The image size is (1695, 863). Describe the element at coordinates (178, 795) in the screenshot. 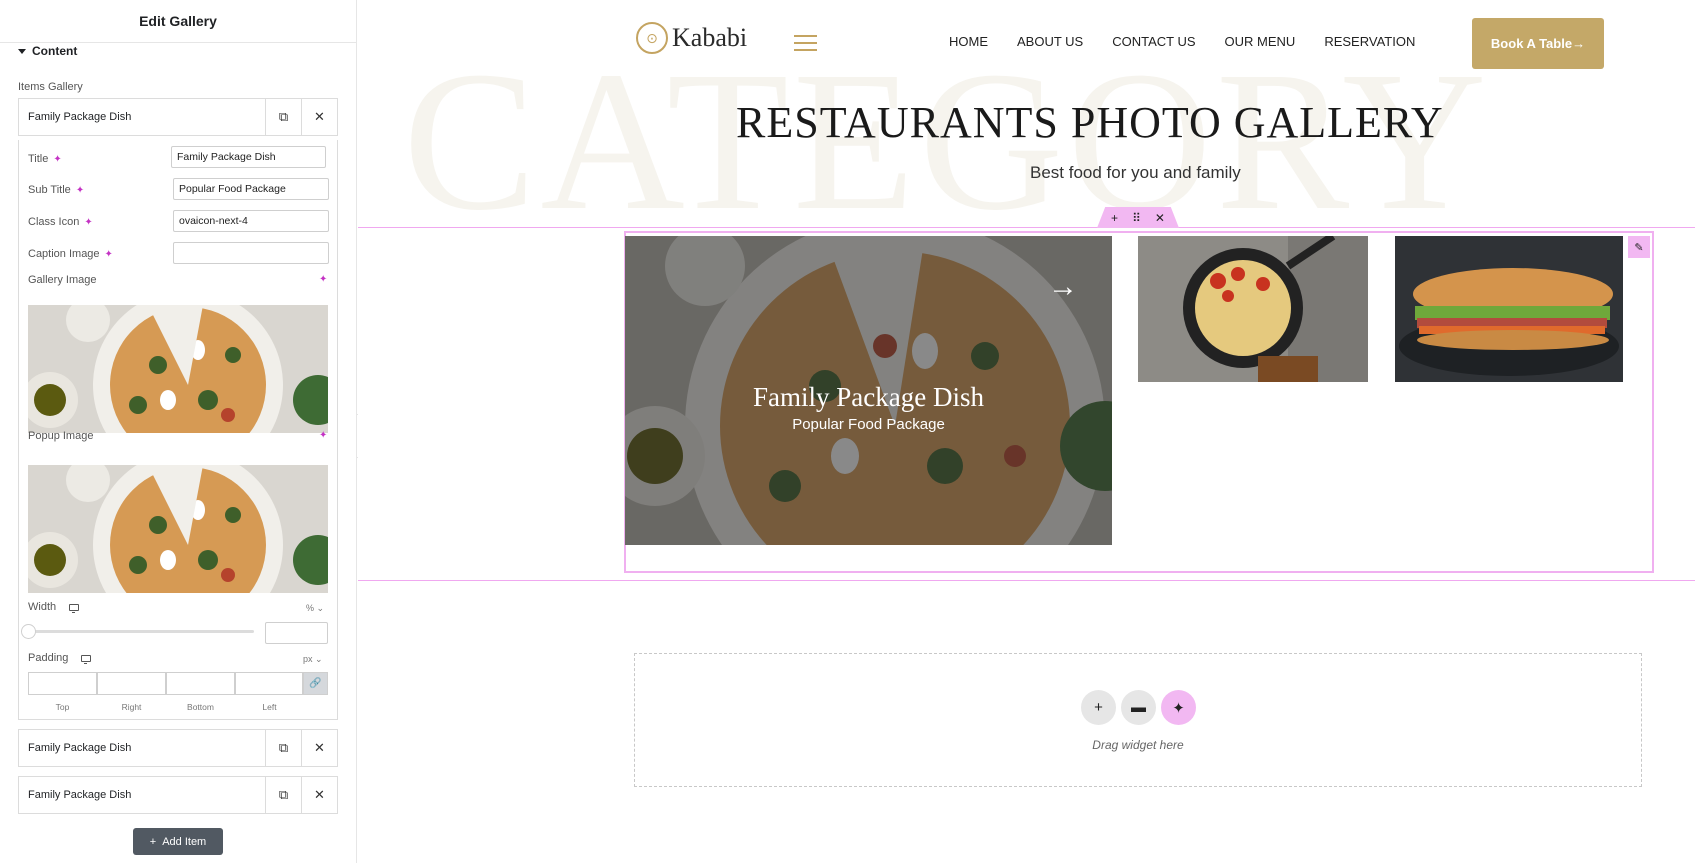

I see `repeater-item-3: Family Package Dish ⧉ ✕` at that location.